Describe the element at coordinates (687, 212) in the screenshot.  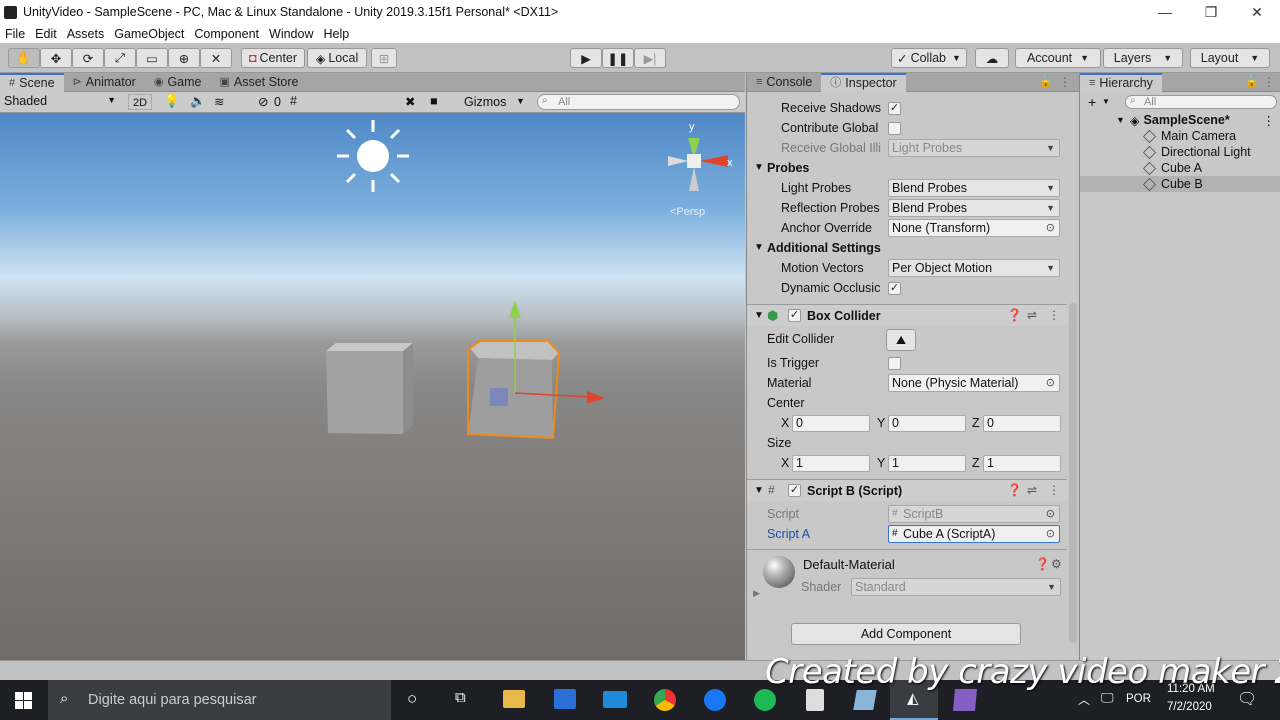
I see `projection-label: <Persp` at that location.